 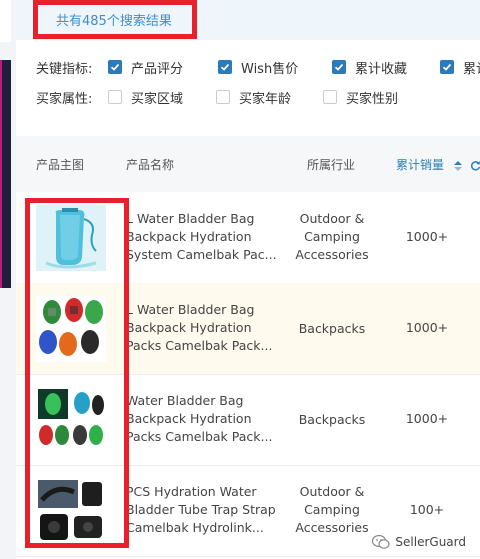 I want to click on key-indicators-label: 关键指标:, so click(x=64, y=69).